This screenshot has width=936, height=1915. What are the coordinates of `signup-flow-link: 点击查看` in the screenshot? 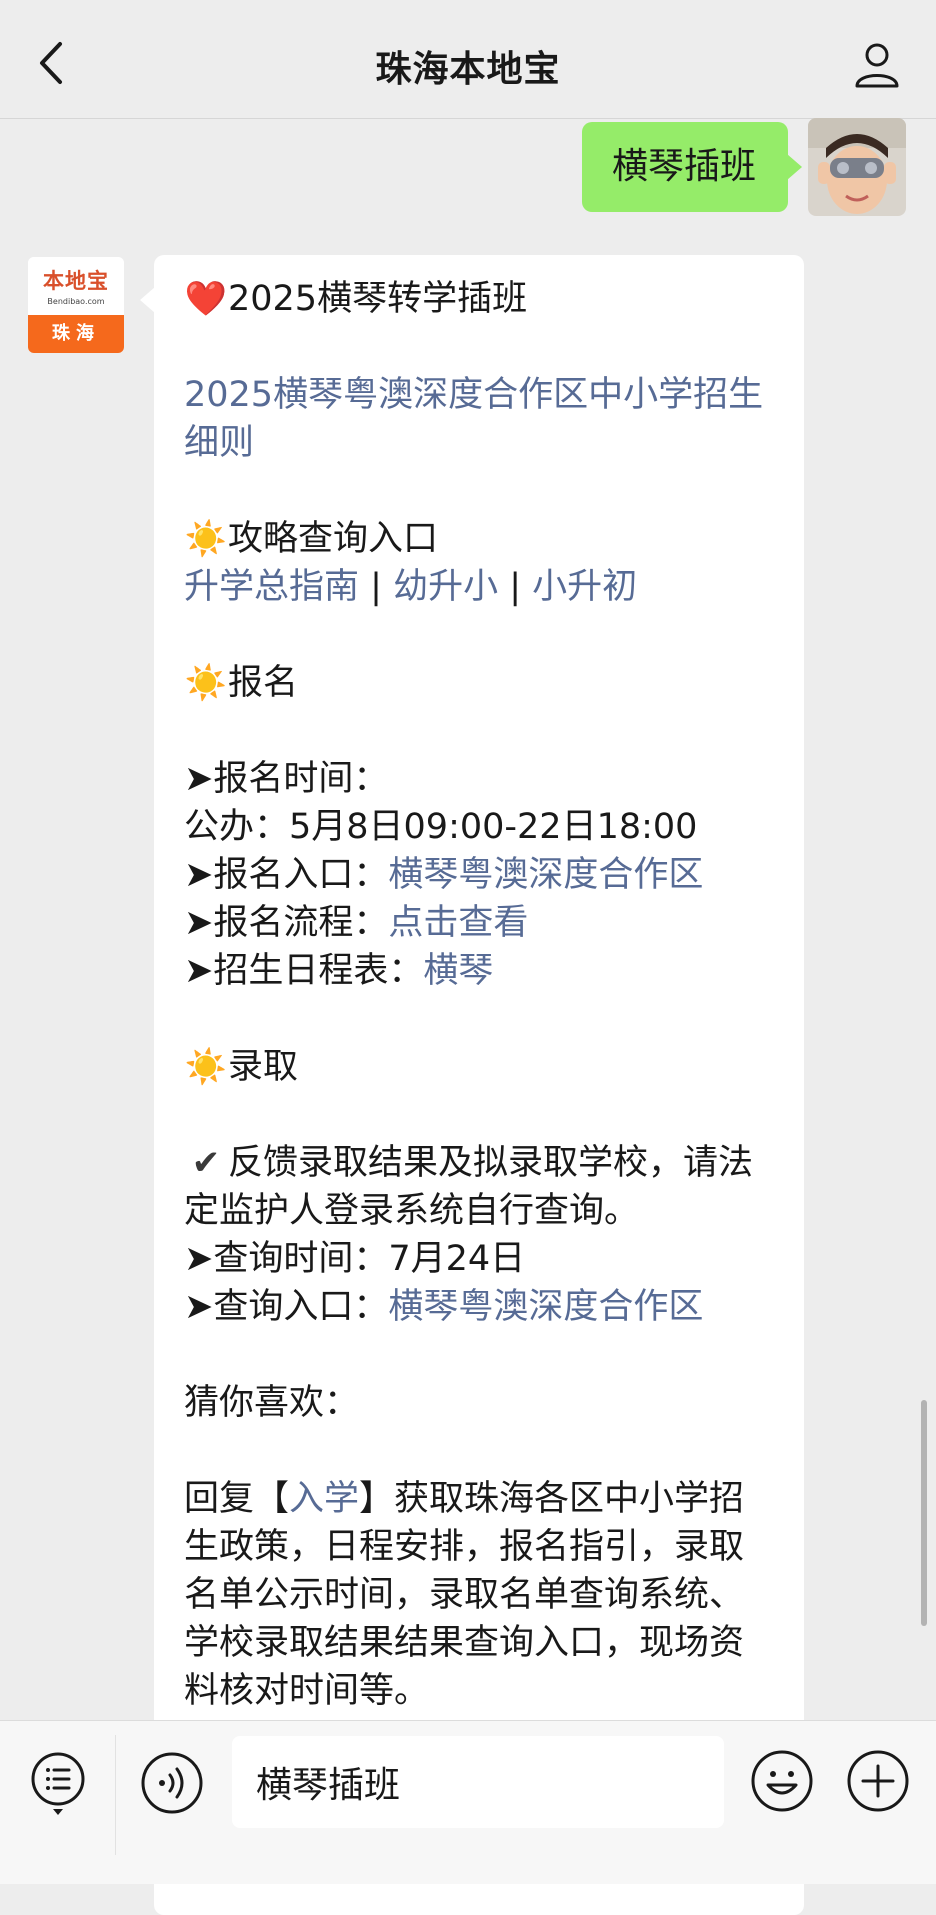 It's located at (458, 923).